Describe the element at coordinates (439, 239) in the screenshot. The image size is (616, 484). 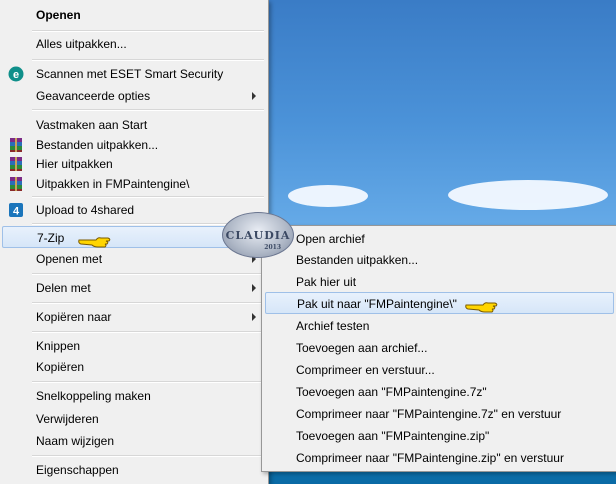
I see `submenu-item-open-archief: Open archief` at that location.